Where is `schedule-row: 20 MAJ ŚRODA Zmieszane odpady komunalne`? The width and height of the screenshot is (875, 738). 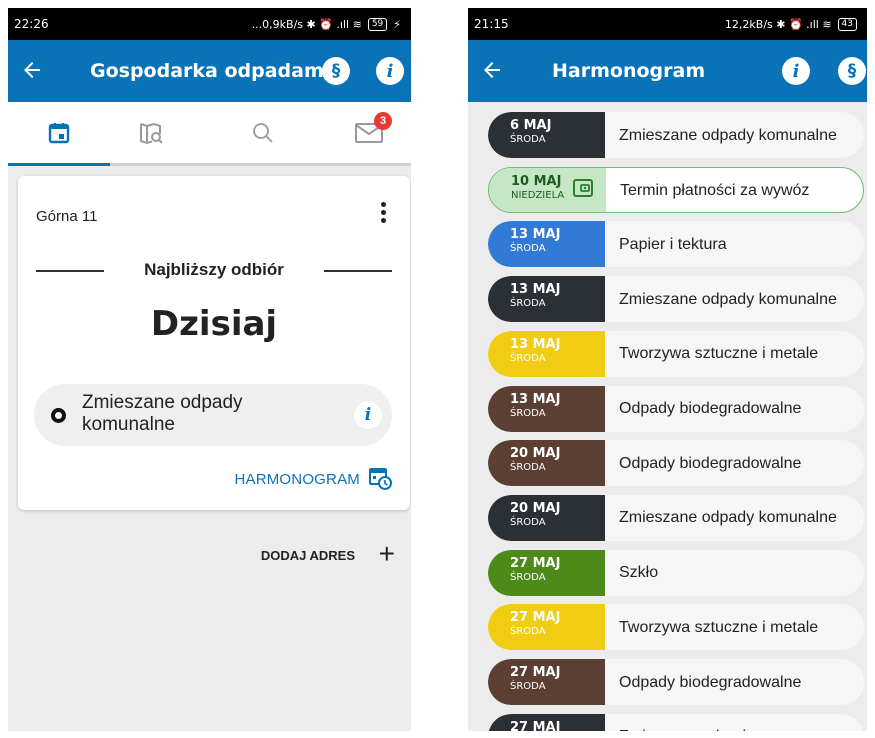 schedule-row: 20 MAJ ŚRODA Zmieszane odpady komunalne is located at coordinates (676, 517).